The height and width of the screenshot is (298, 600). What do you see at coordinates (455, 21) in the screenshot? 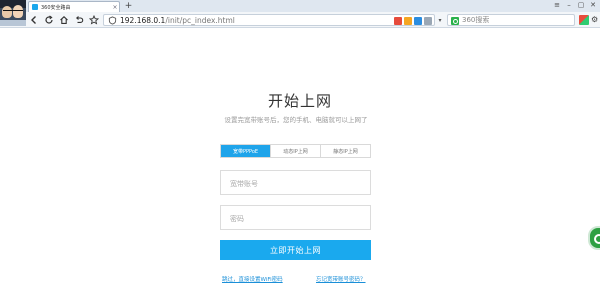
I see `search-engine-icon` at bounding box center [455, 21].